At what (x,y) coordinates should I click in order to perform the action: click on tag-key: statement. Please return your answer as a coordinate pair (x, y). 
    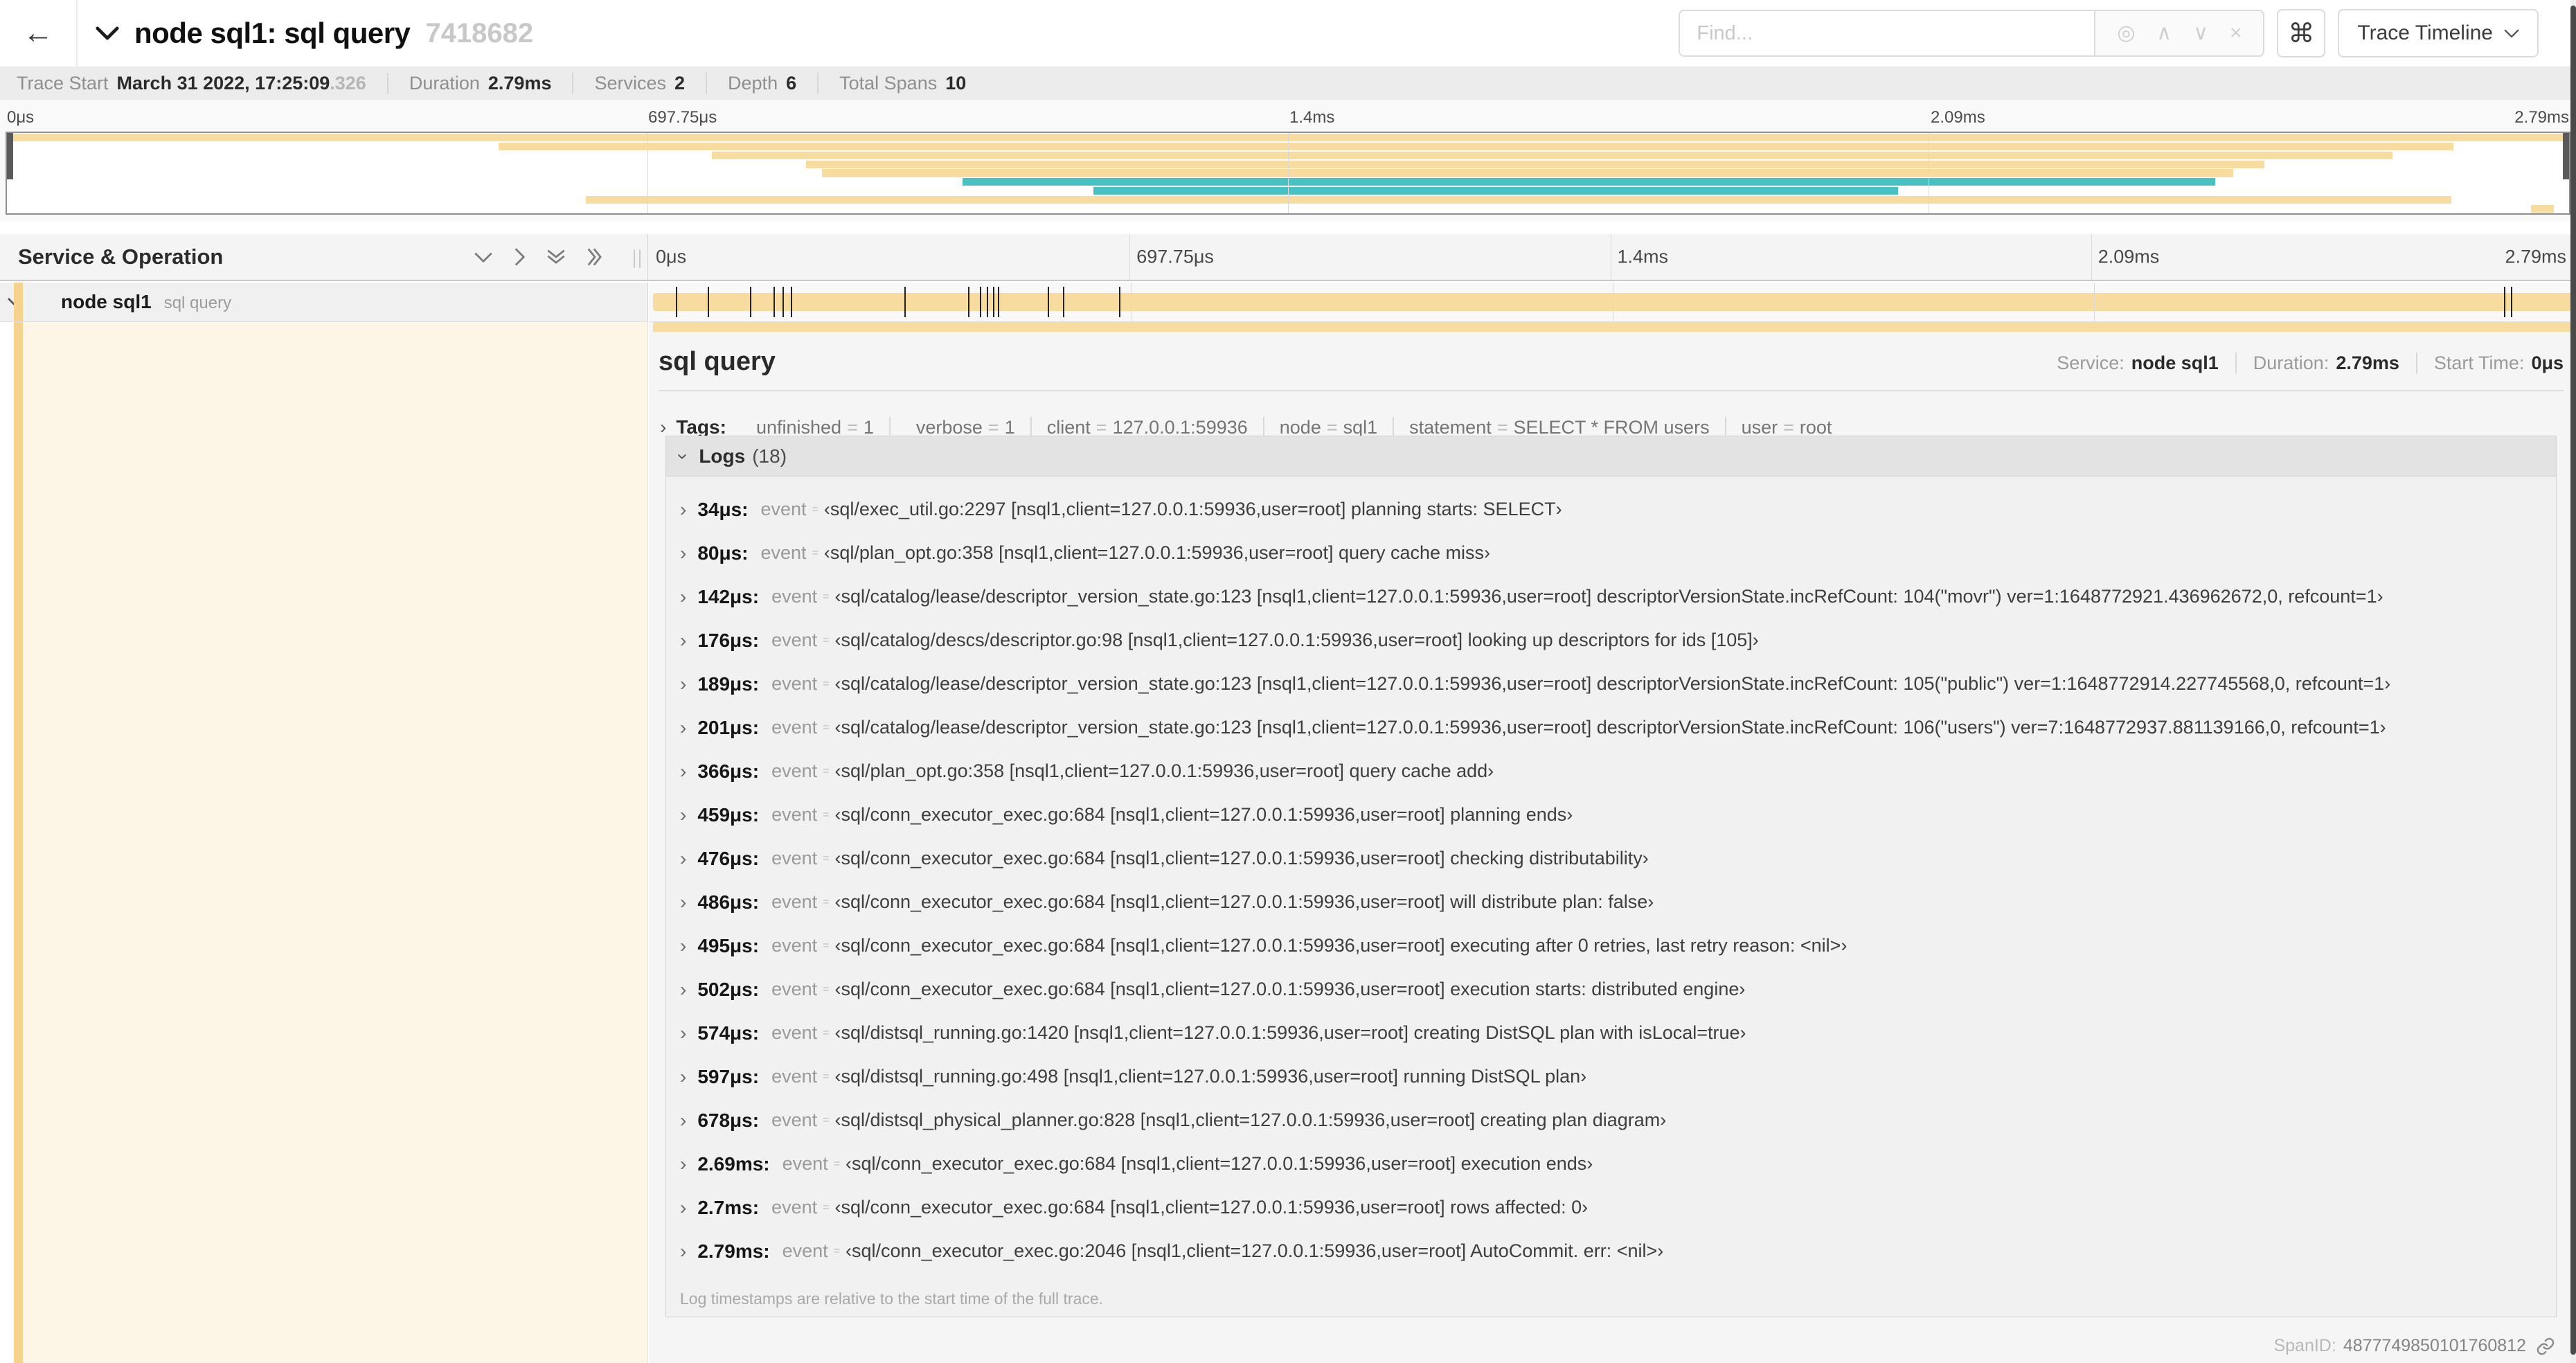
    Looking at the image, I should click on (1451, 427).